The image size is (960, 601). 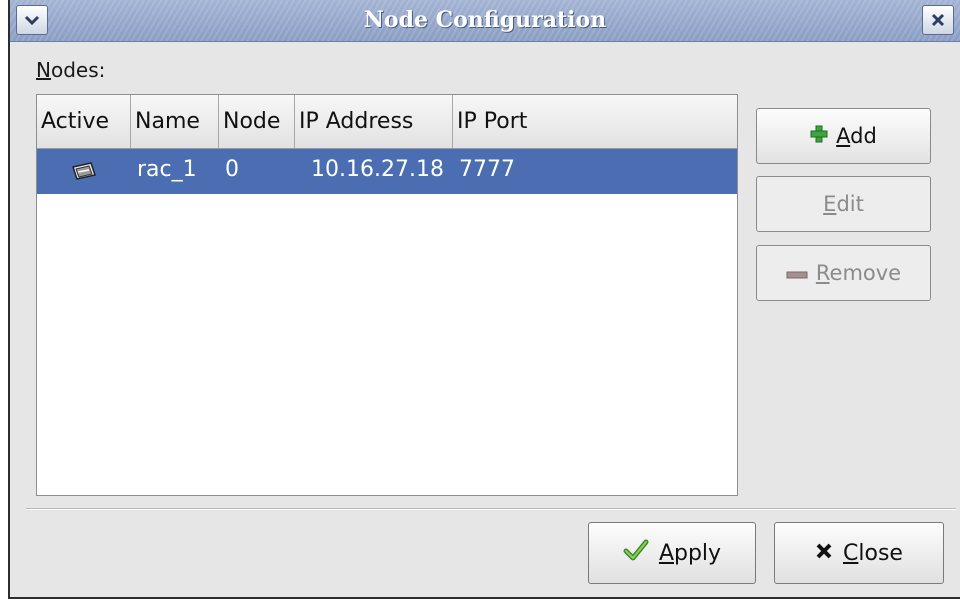 I want to click on table-row: rac_1 0 10.16.27.18 7777, so click(x=387, y=171).